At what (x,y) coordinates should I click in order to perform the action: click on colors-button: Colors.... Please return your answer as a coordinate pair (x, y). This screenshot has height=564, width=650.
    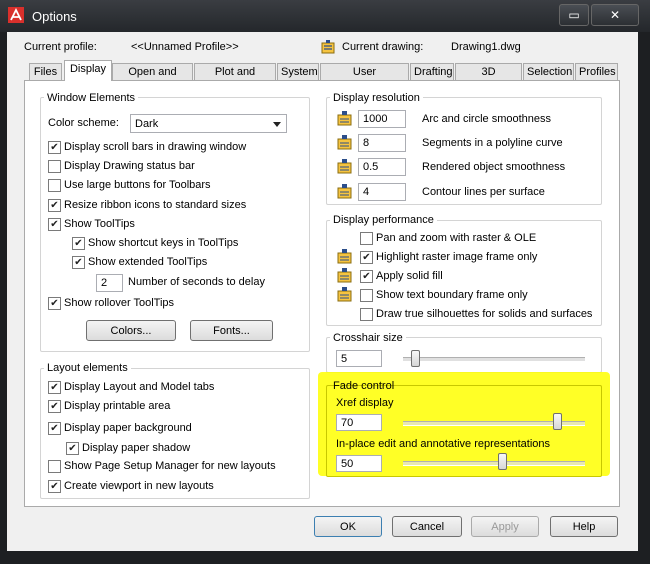
    Looking at the image, I should click on (131, 330).